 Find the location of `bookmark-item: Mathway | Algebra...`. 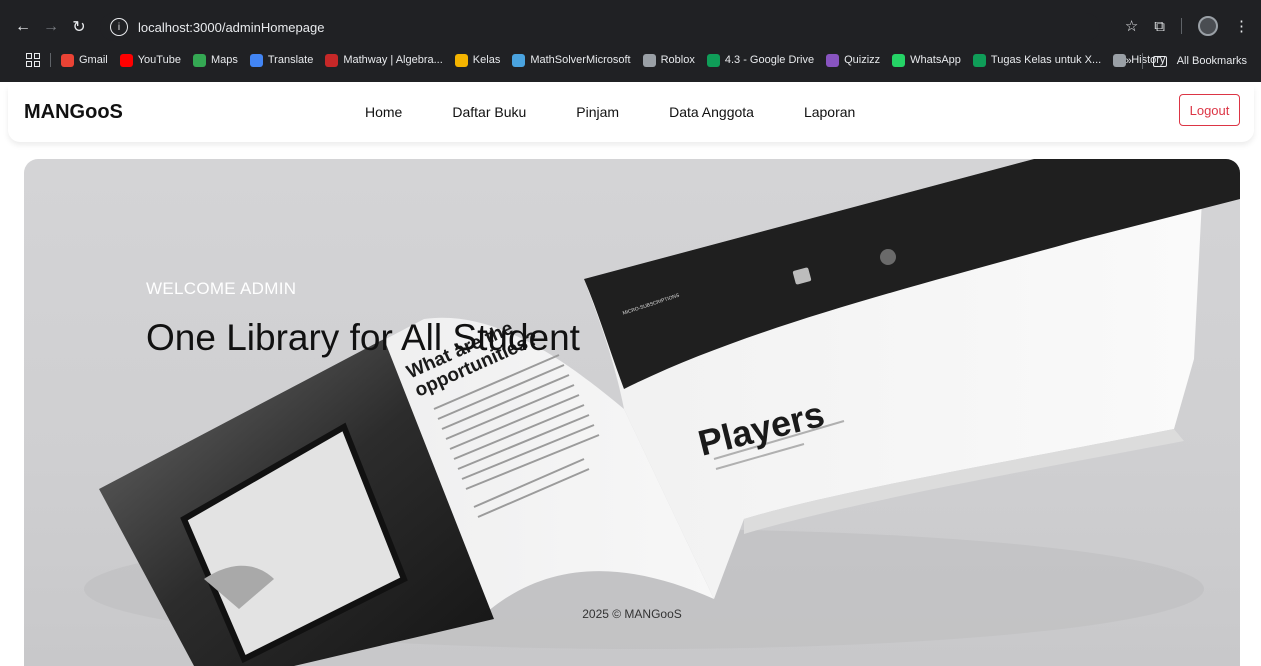

bookmark-item: Mathway | Algebra... is located at coordinates (384, 60).